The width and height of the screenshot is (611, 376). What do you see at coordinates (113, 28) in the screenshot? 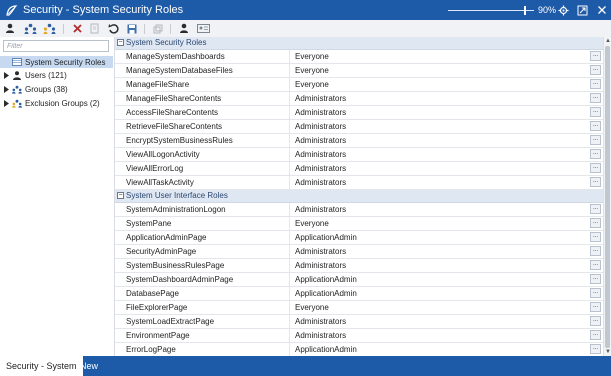
I see `undo-icon` at bounding box center [113, 28].